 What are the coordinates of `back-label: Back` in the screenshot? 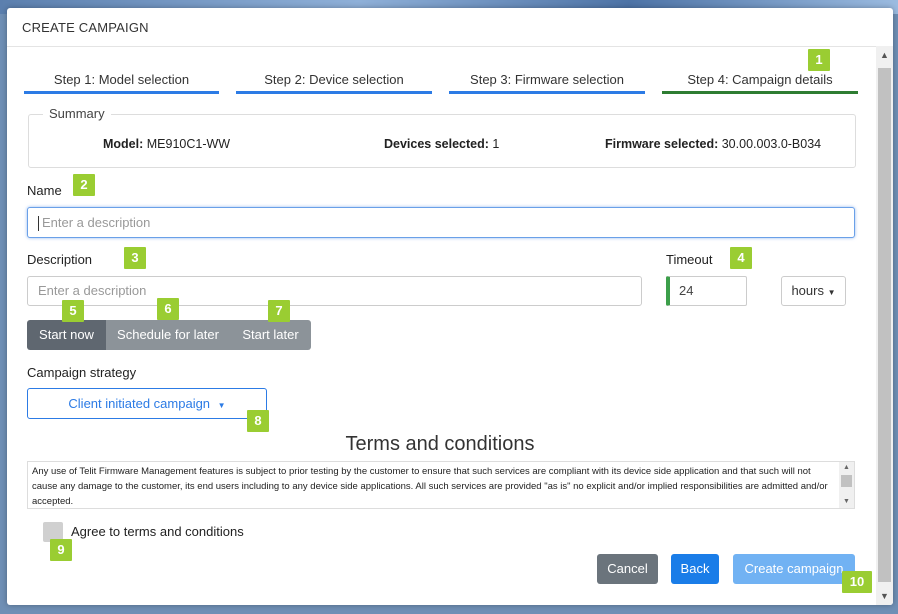 It's located at (695, 568).